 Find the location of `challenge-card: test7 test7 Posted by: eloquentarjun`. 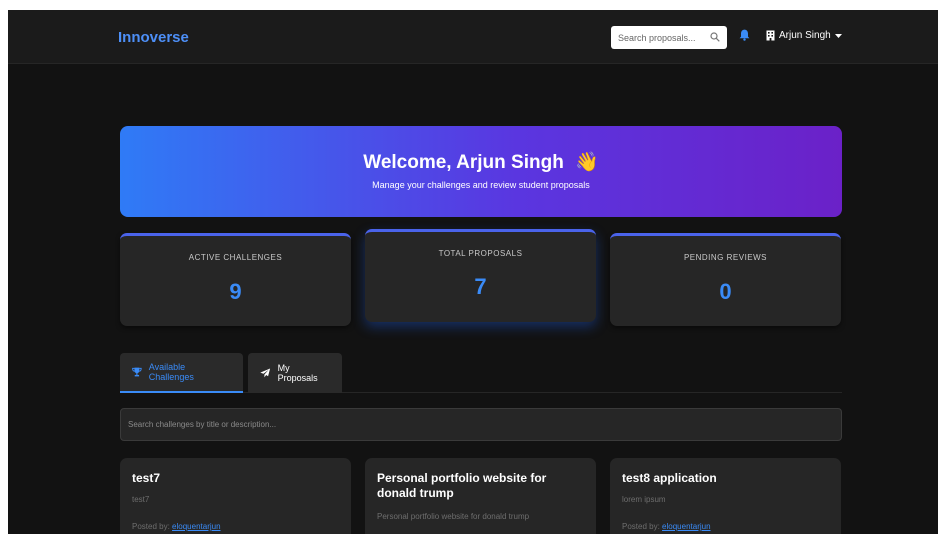

challenge-card: test7 test7 Posted by: eloquentarjun is located at coordinates (235, 496).